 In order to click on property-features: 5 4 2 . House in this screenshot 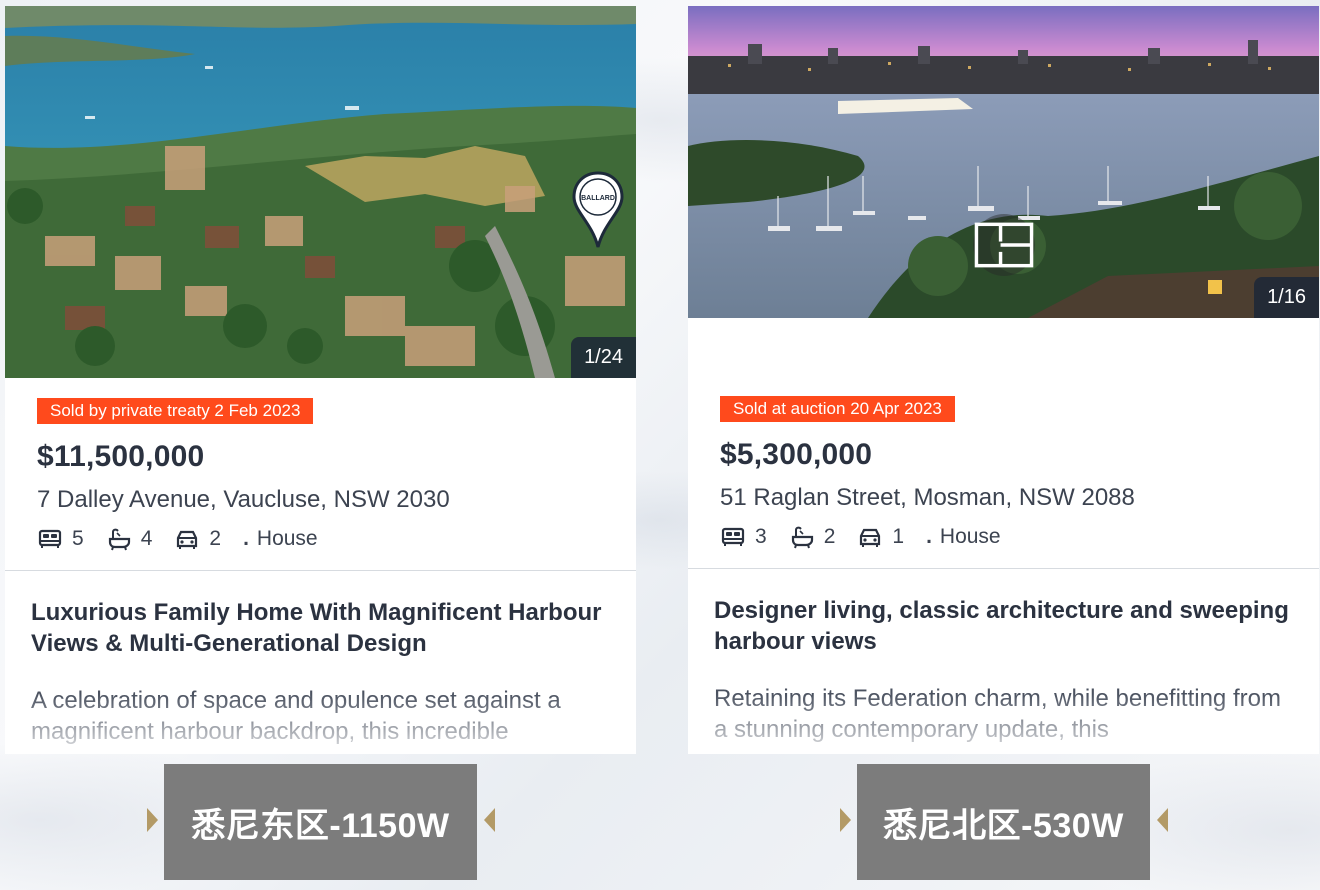, I will do `click(323, 539)`.